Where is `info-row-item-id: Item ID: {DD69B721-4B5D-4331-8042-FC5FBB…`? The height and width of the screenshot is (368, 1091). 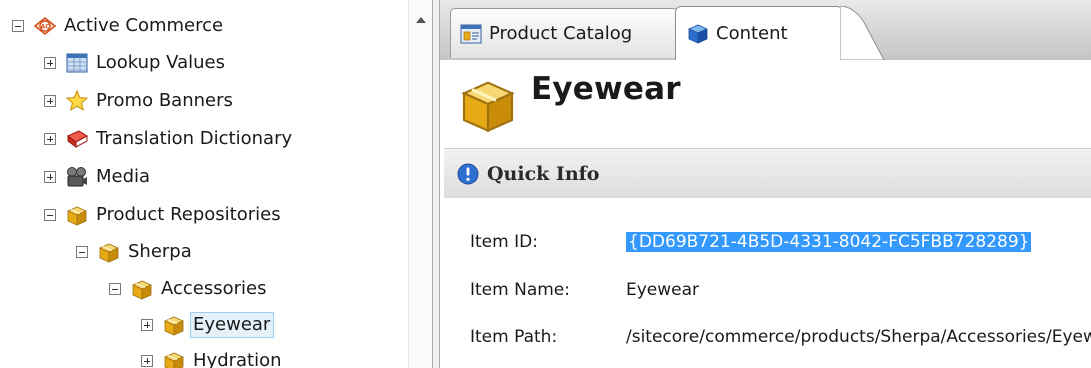
info-row-item-id: Item ID: {DD69B721-4B5D-4331-8042-FC5FBB… is located at coordinates (751, 242).